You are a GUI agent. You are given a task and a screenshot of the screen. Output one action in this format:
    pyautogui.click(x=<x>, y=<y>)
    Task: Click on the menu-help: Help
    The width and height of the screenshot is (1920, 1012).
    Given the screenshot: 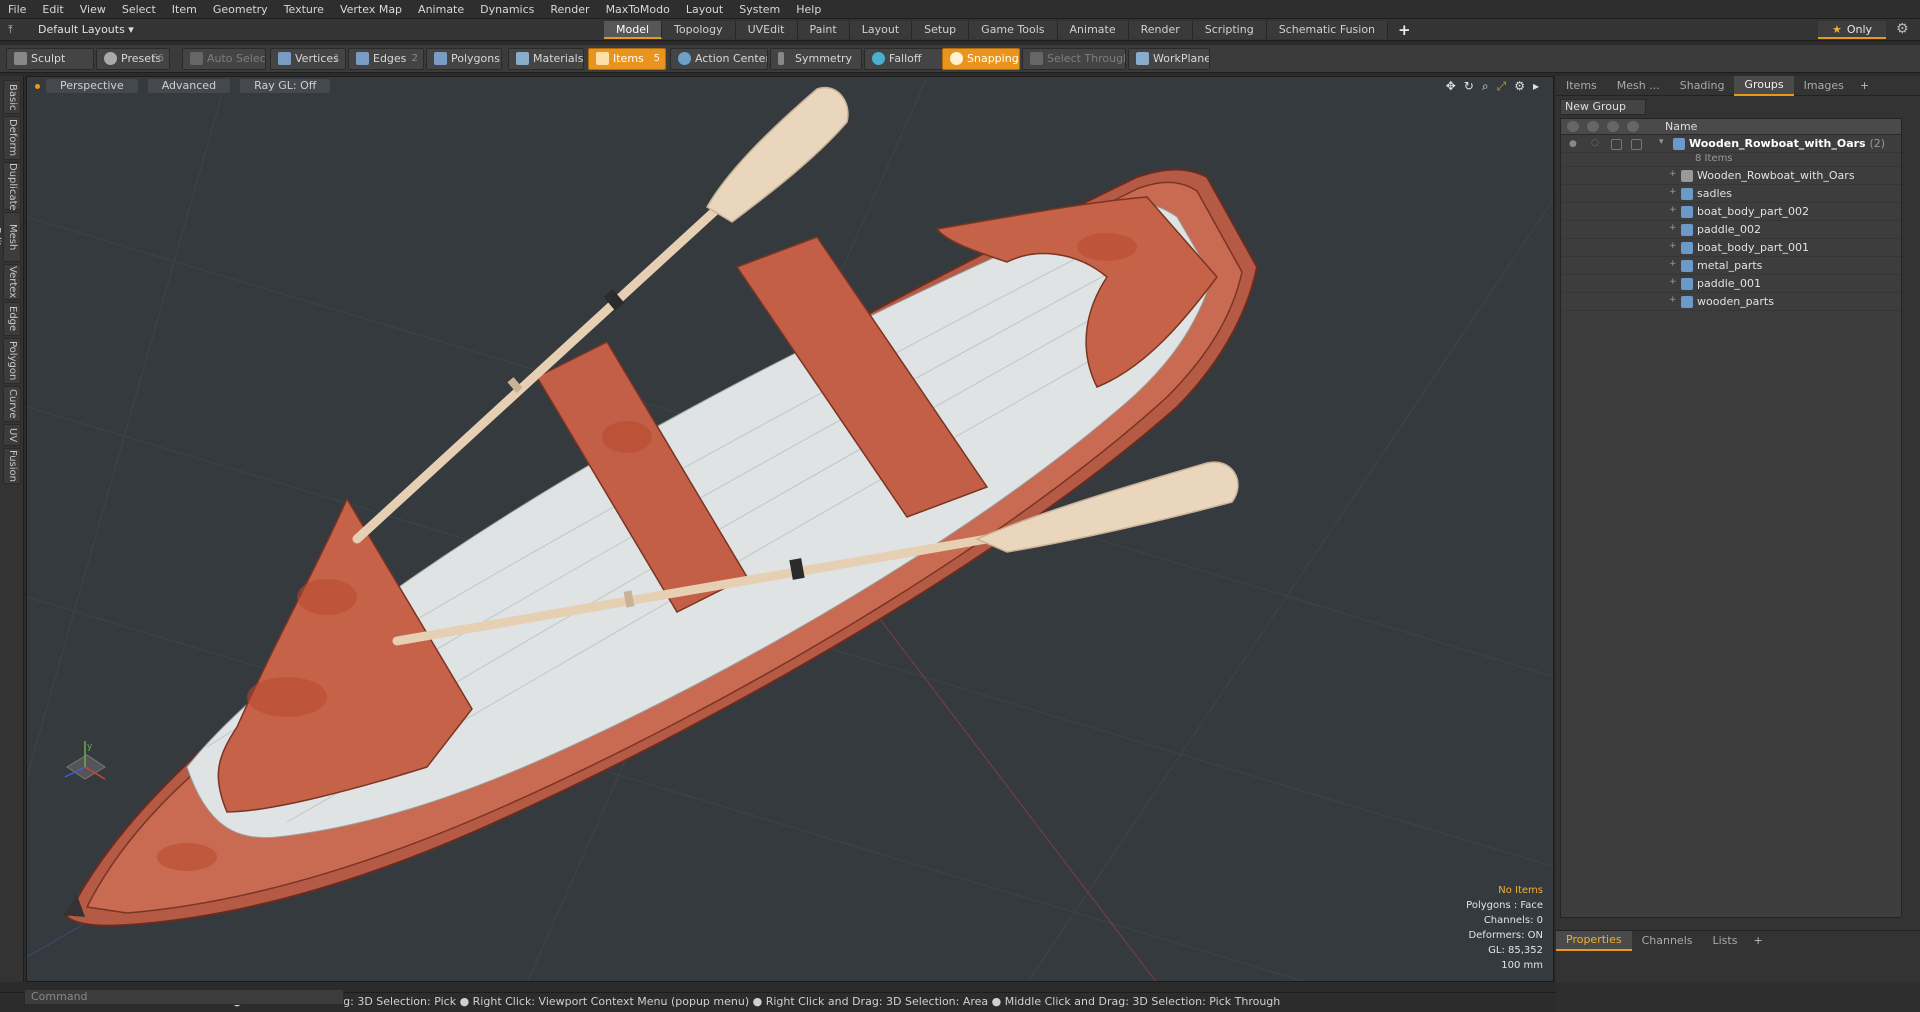 What is the action you would take?
    pyautogui.click(x=808, y=9)
    